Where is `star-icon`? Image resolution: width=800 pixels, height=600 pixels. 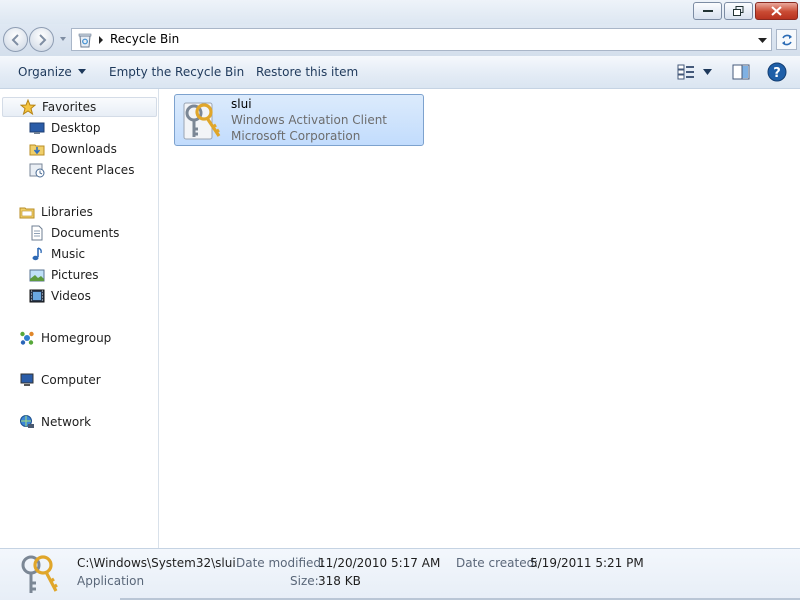 star-icon is located at coordinates (28, 107).